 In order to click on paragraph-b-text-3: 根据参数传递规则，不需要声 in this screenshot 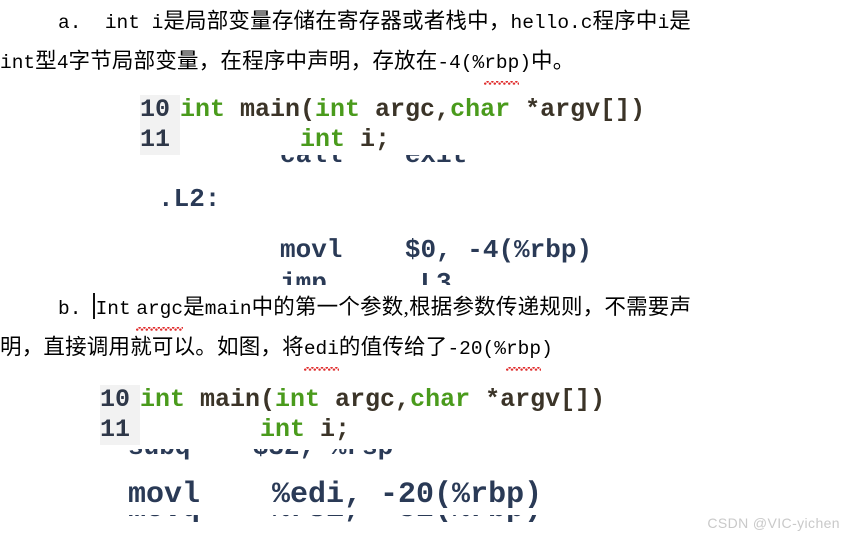, I will do `click(550, 307)`.